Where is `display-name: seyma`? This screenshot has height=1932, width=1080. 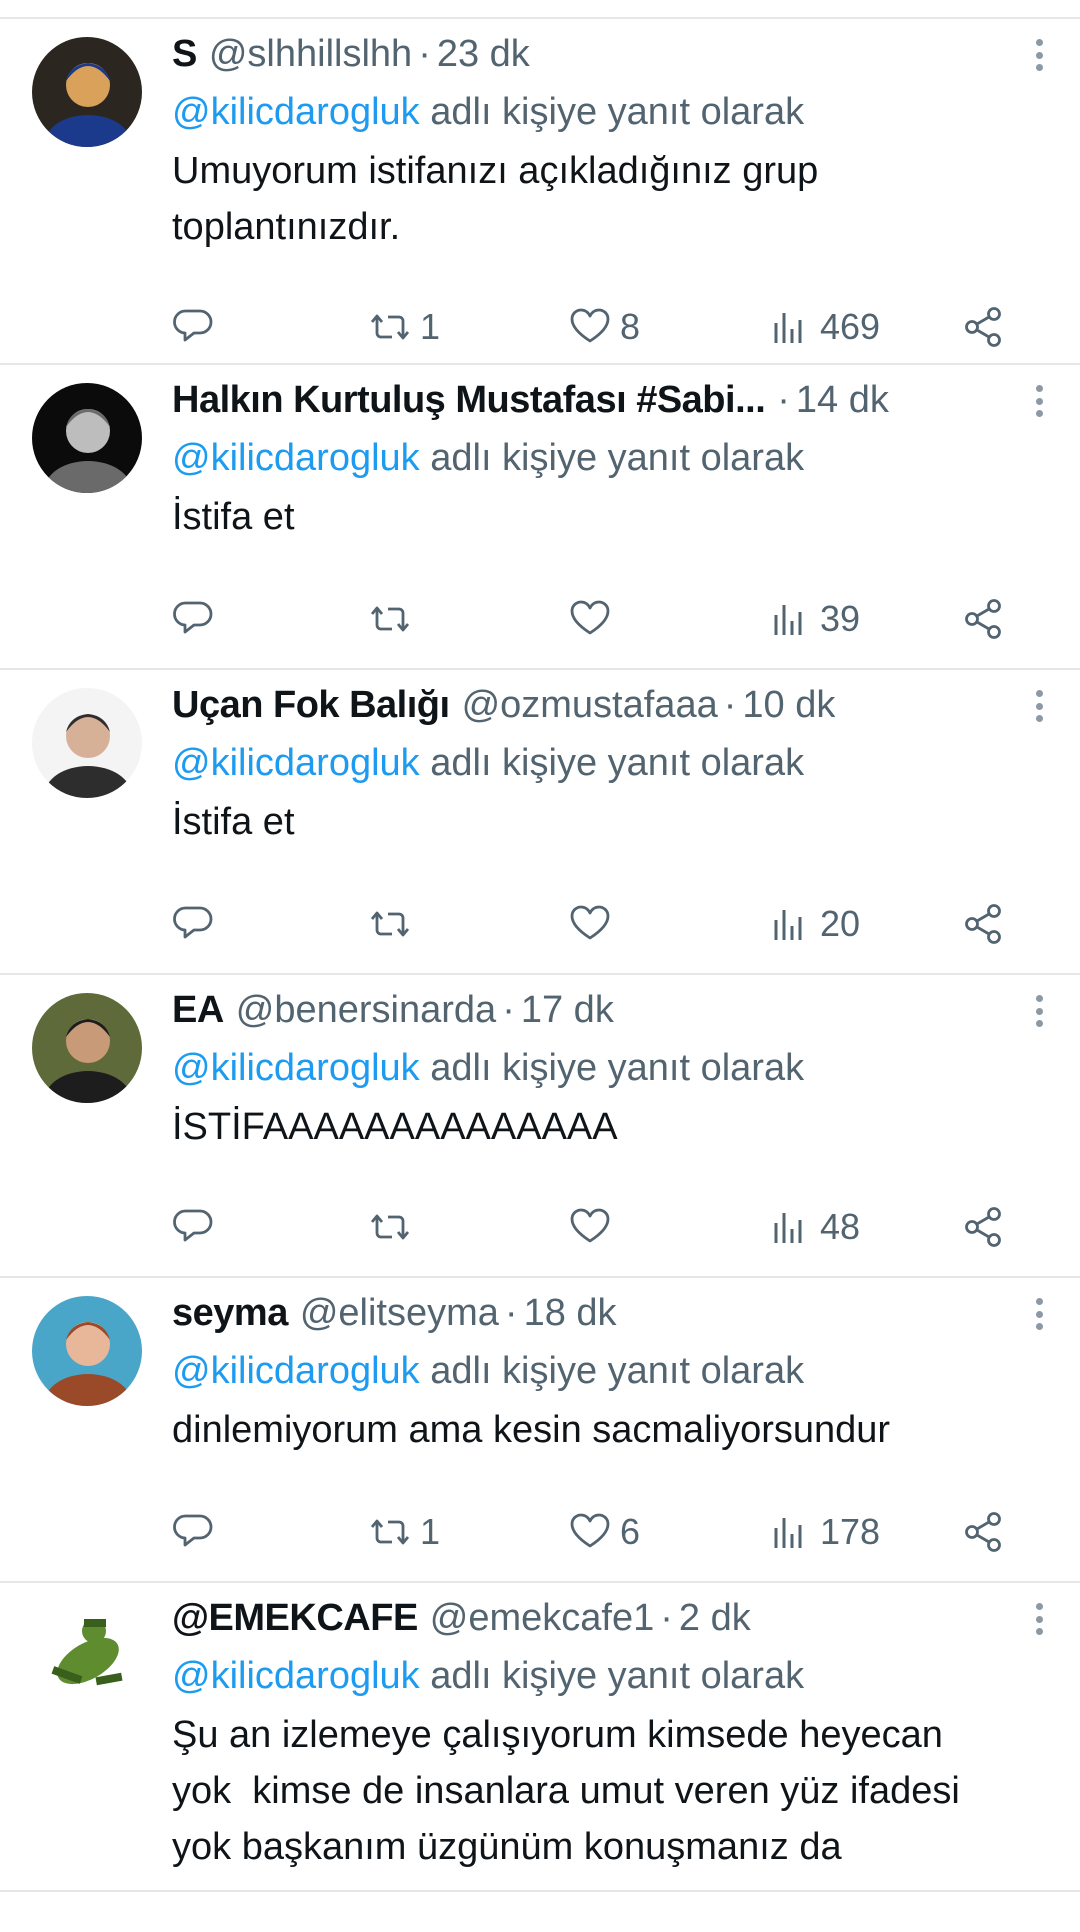
display-name: seyma is located at coordinates (230, 1313).